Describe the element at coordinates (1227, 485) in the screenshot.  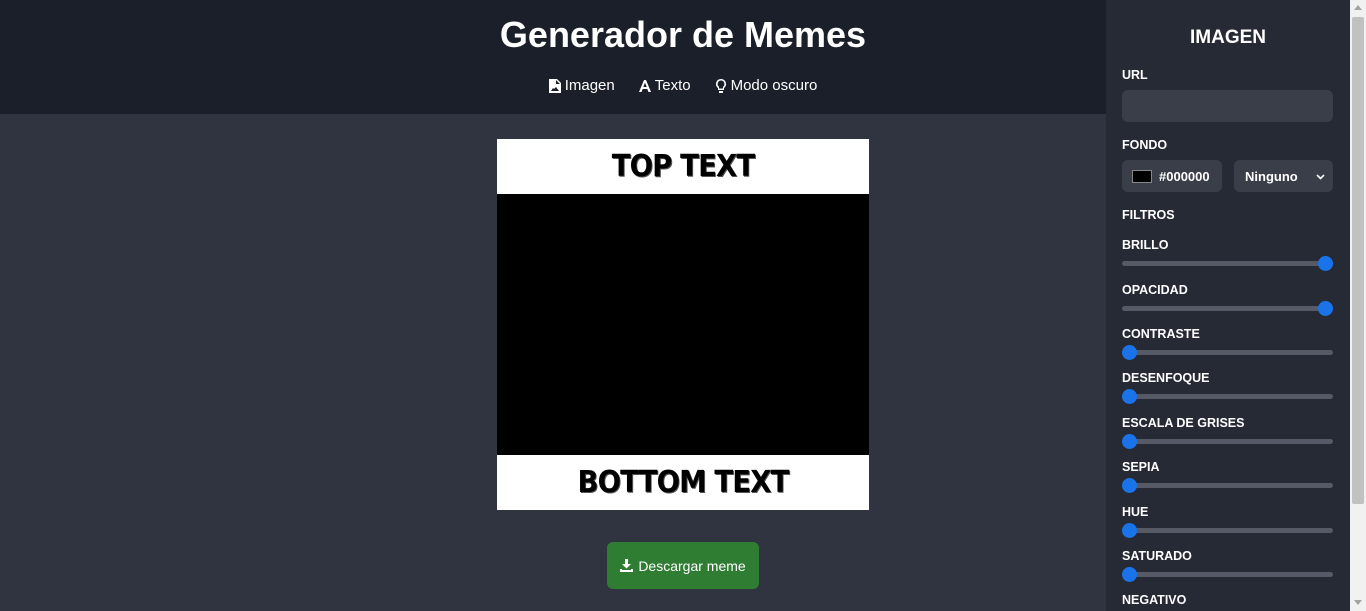
I see `sepia-slider` at that location.